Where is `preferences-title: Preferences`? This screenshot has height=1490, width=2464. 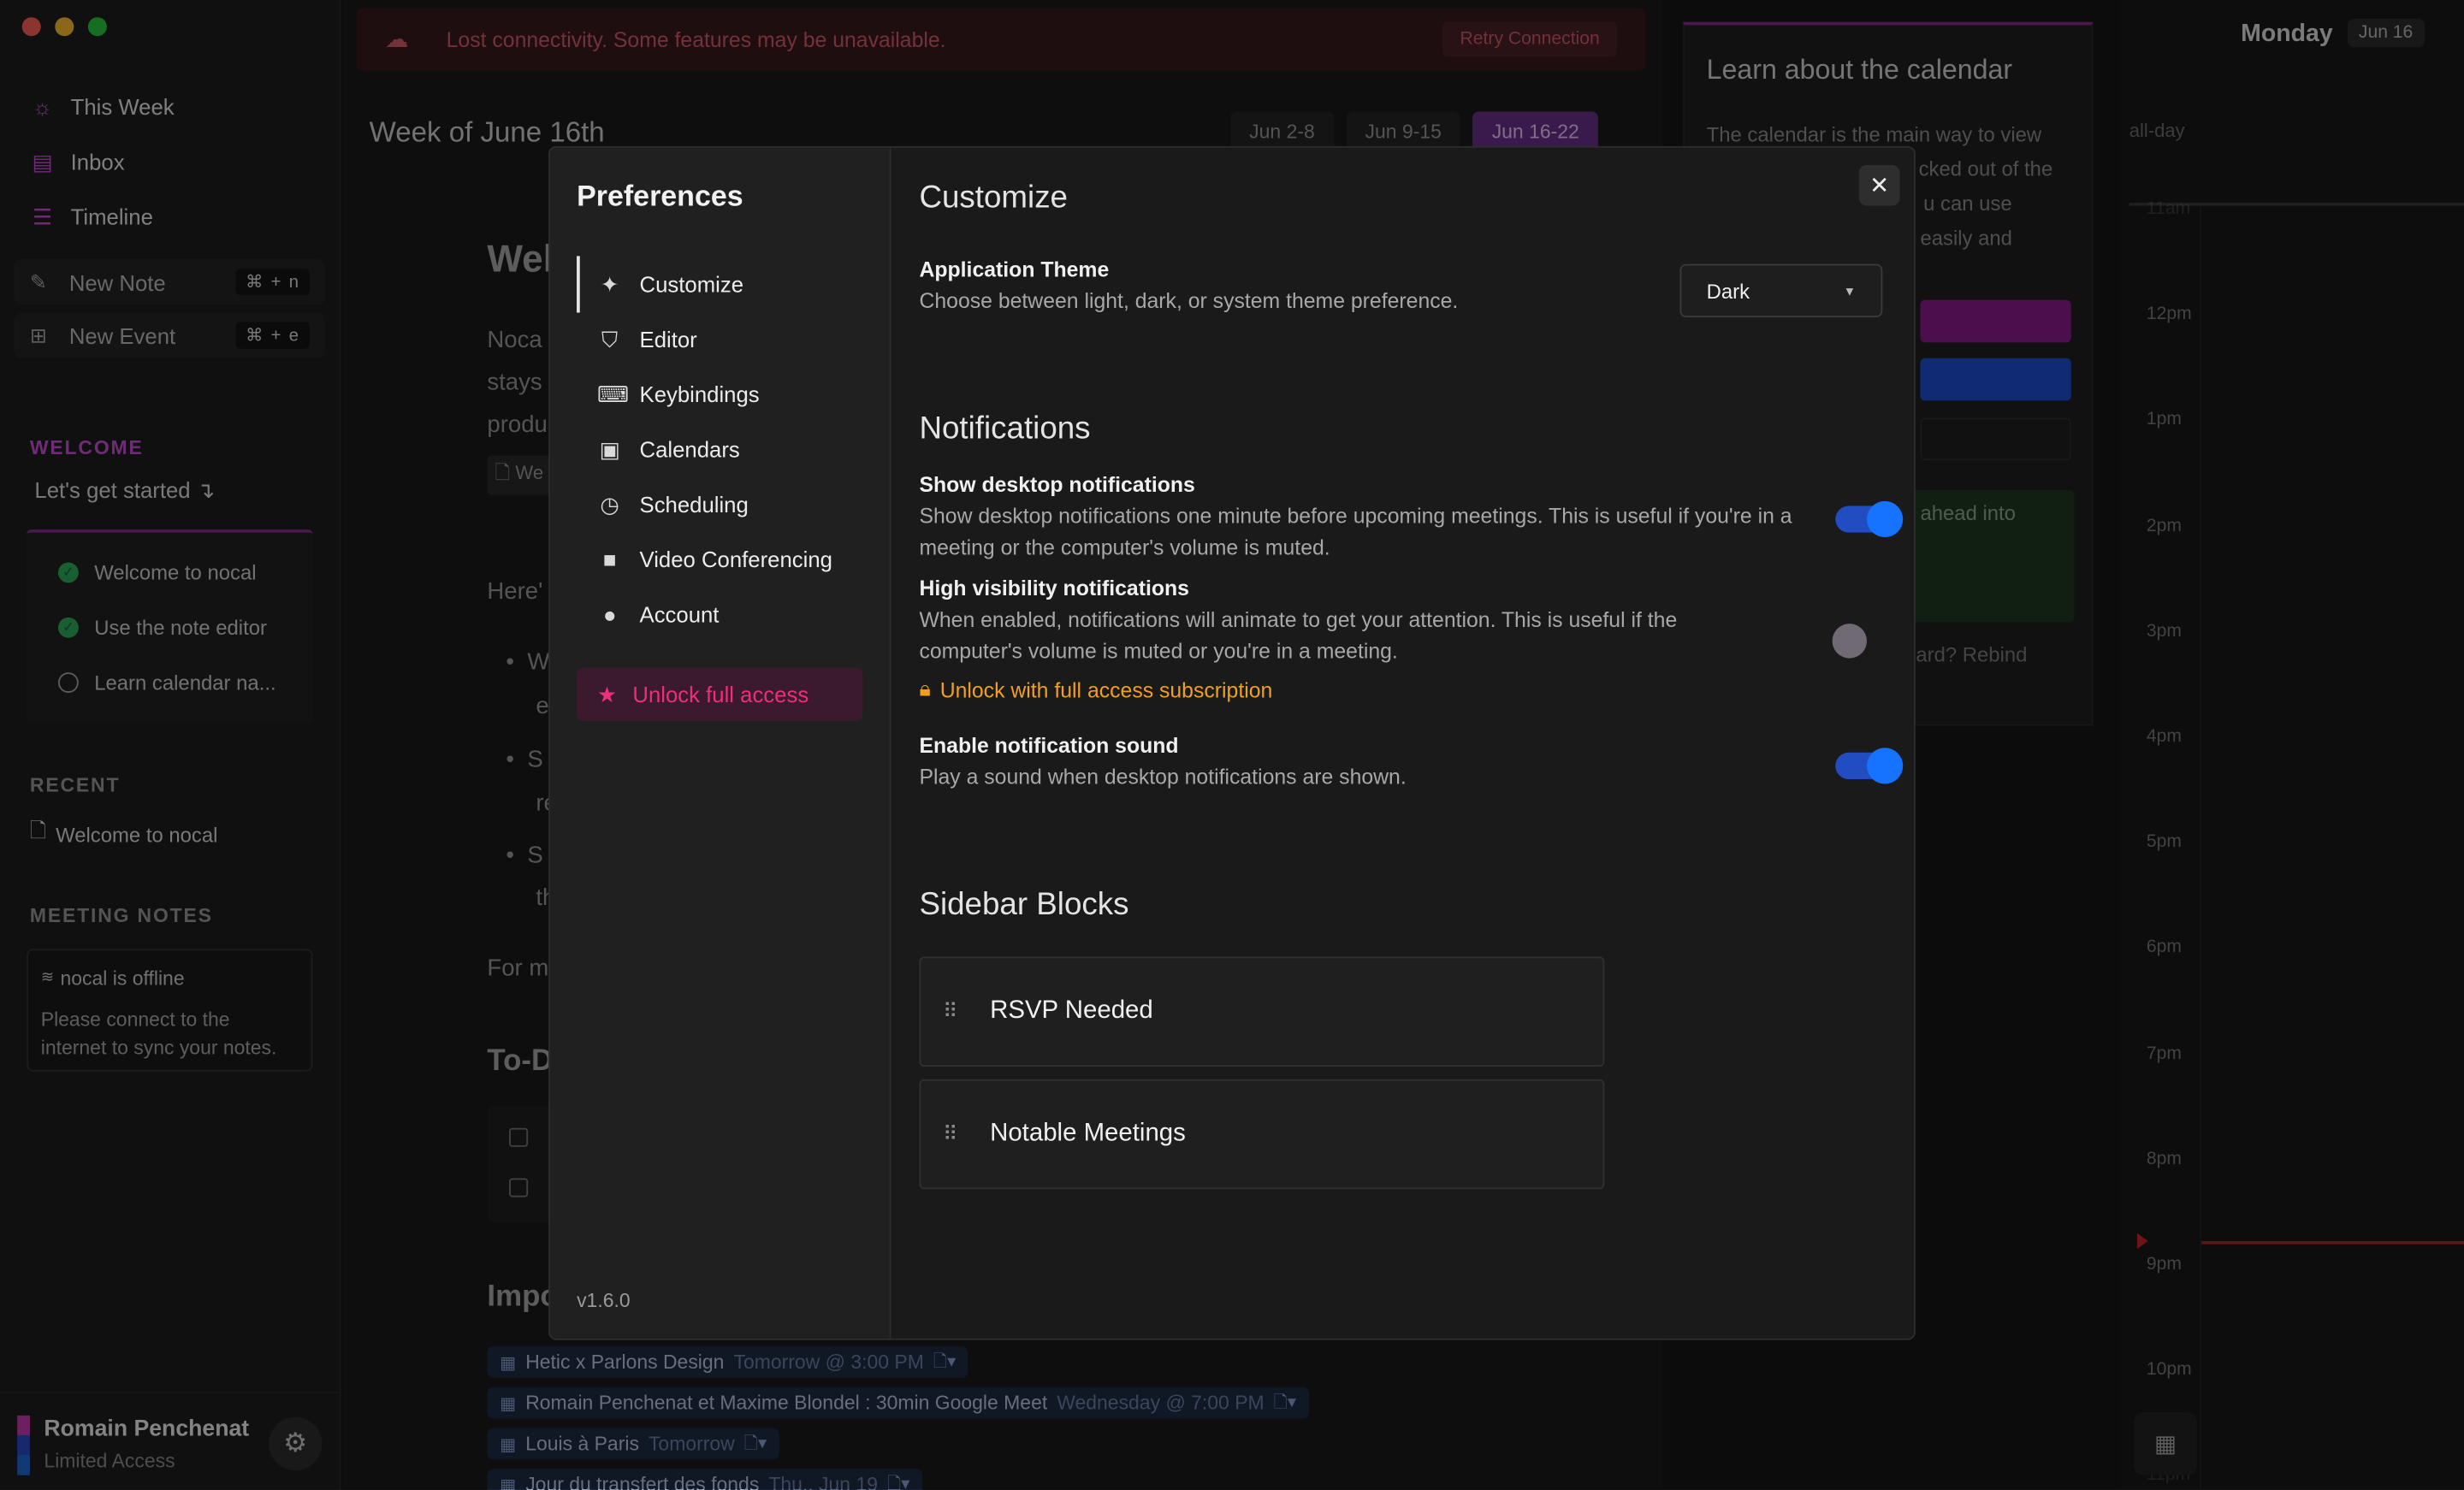
preferences-title: Preferences is located at coordinates (660, 196).